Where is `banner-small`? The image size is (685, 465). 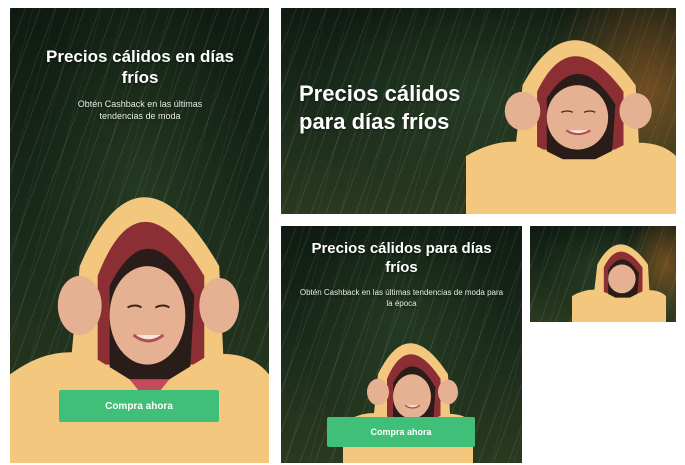
banner-small is located at coordinates (603, 274).